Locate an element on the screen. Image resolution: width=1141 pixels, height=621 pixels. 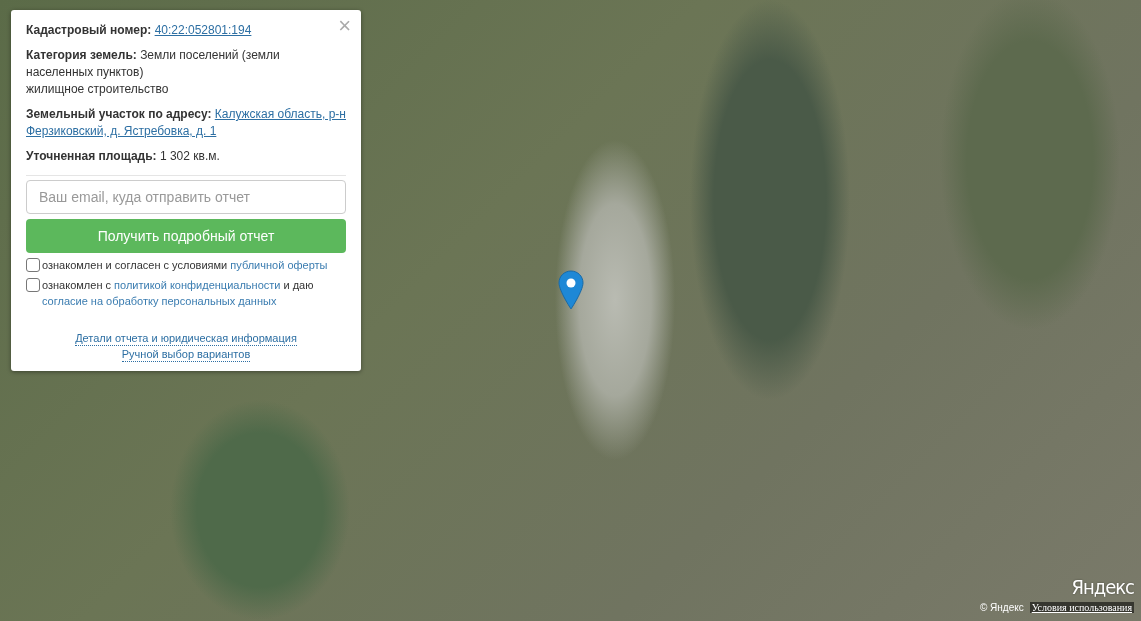
footer-link: Ручной выбор вариантов is located at coordinates (186, 354).